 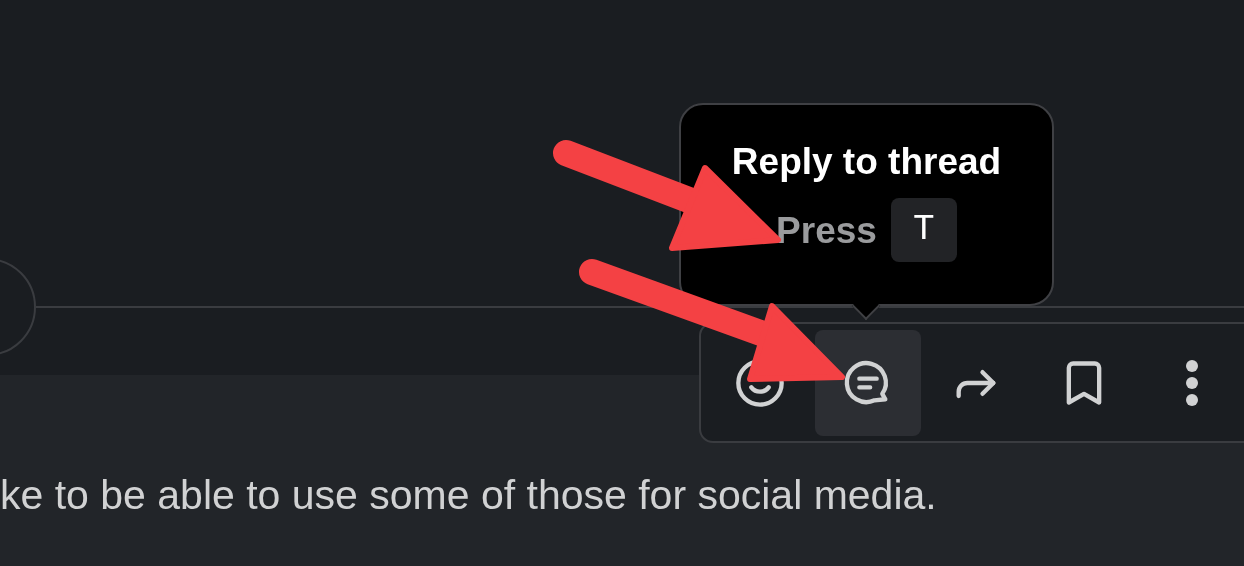 I want to click on message-action-button, so click(x=868, y=382).